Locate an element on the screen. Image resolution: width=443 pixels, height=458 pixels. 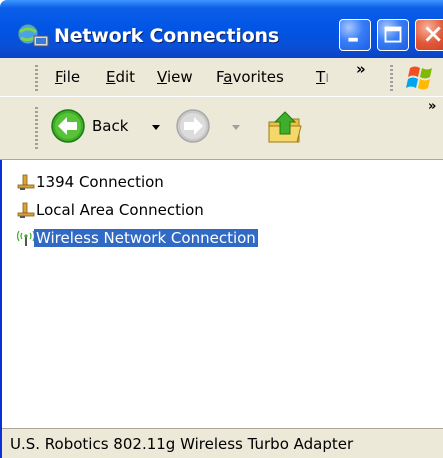
menu-file: File is located at coordinates (67, 77).